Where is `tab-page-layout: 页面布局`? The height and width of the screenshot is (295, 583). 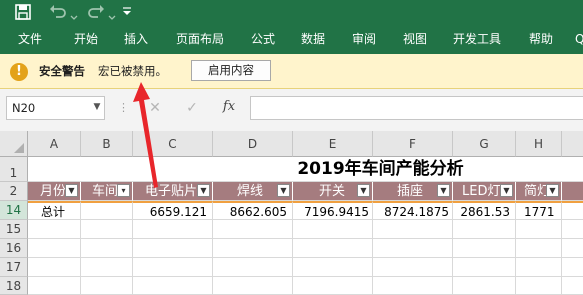
tab-page-layout: 页面布局 is located at coordinates (200, 39).